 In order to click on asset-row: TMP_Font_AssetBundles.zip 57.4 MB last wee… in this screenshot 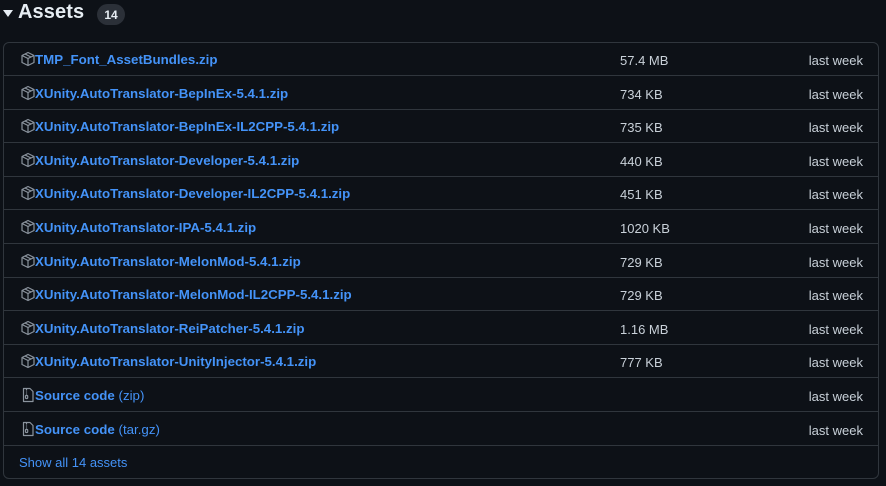, I will do `click(441, 59)`.